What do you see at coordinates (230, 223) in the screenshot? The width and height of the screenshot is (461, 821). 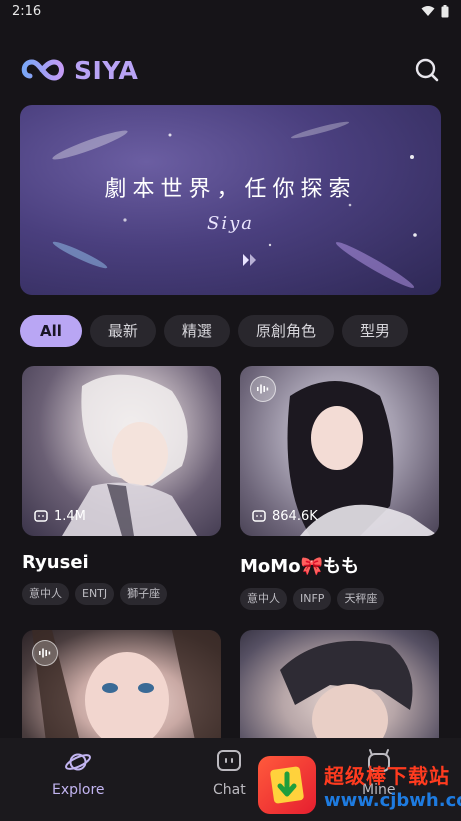 I see `banner-subtitle: Siya` at bounding box center [230, 223].